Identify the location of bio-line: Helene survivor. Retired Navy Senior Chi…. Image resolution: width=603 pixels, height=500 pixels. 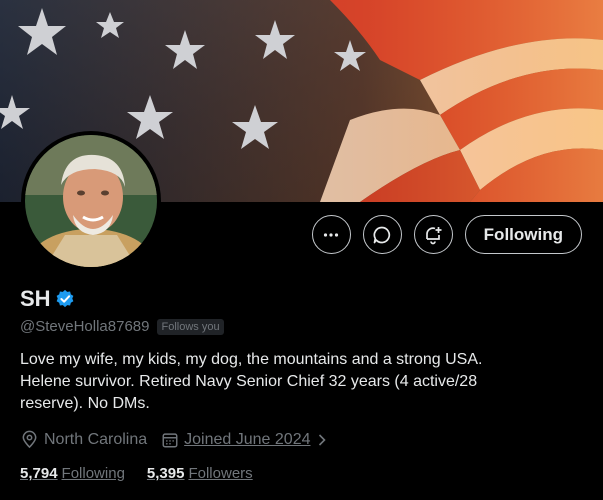
(249, 381).